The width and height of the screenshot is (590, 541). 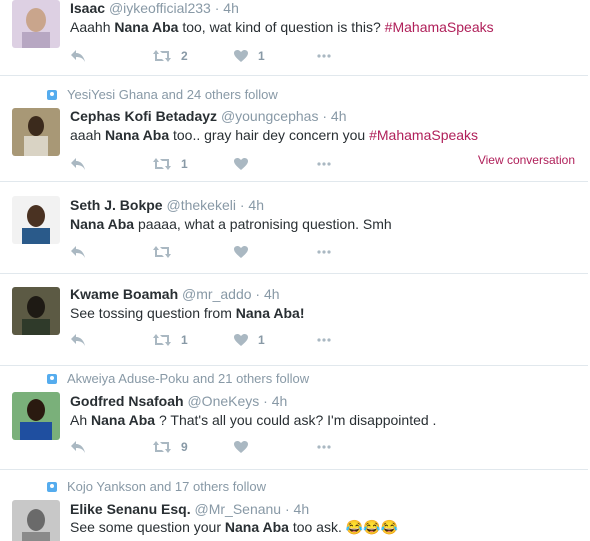 I want to click on text-part: too, wat kind of question is this?, so click(x=281, y=27).